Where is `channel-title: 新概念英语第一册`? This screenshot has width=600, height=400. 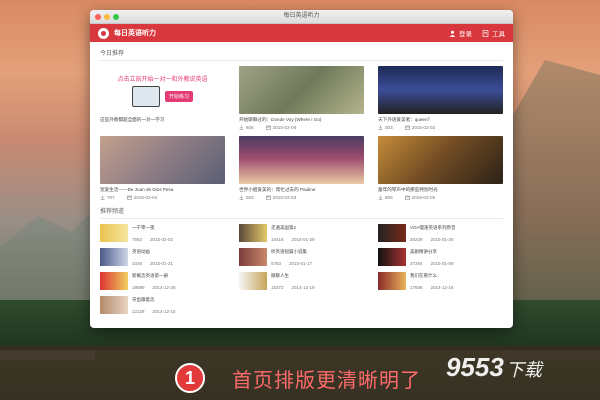
channel-title: 新概念英语第一册 is located at coordinates (154, 276).